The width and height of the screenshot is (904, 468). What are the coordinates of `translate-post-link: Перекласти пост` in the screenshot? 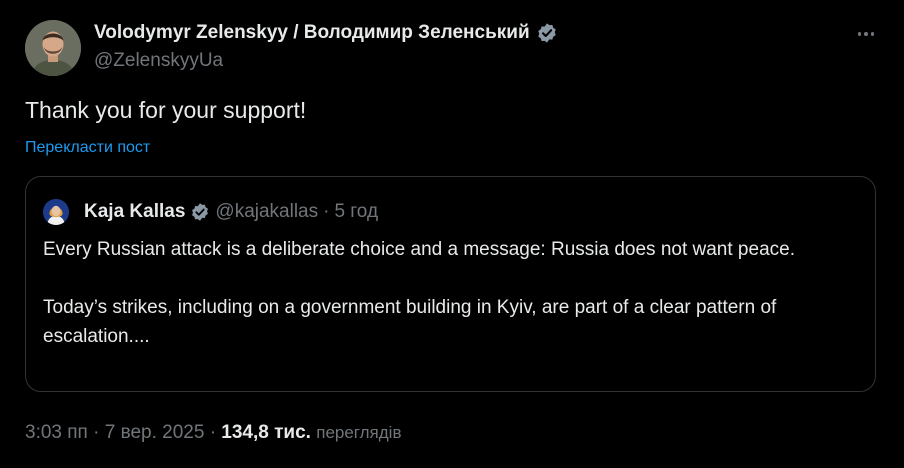 It's located at (87, 148).